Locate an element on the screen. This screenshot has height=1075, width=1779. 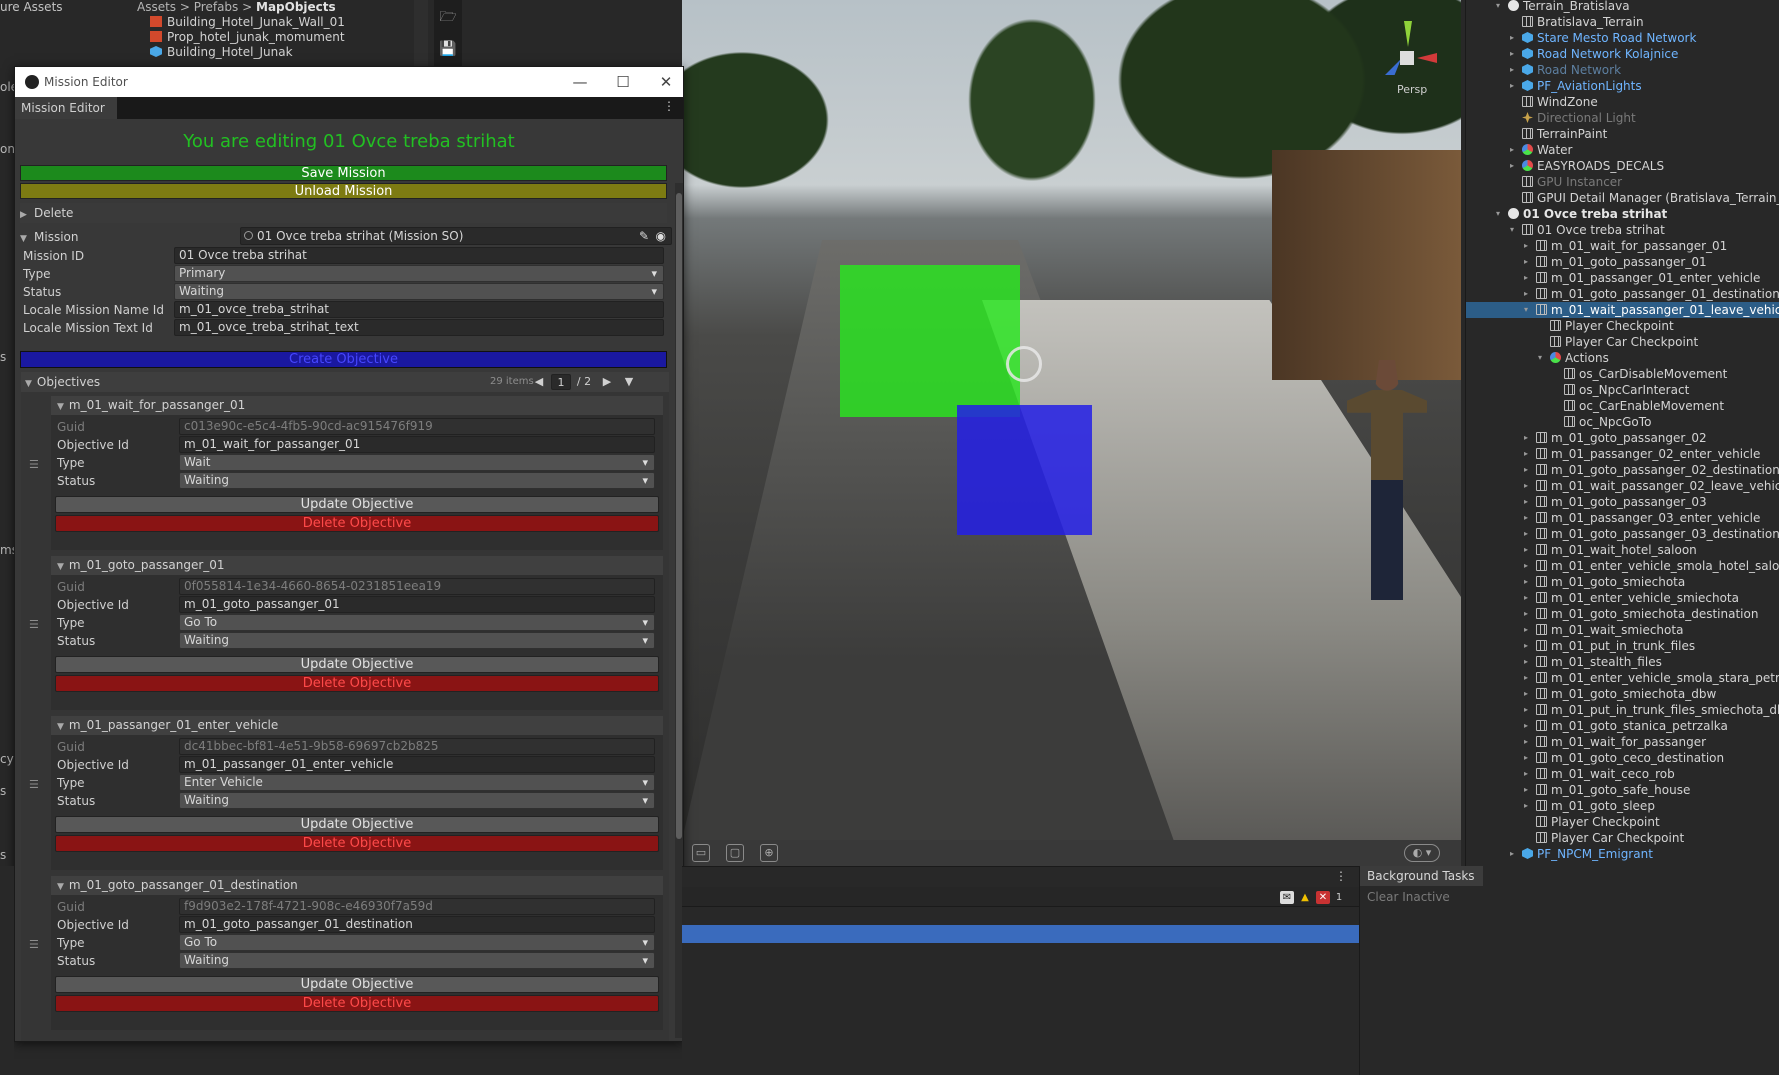
tab-mission-editor: Mission Editor is located at coordinates (66, 108).